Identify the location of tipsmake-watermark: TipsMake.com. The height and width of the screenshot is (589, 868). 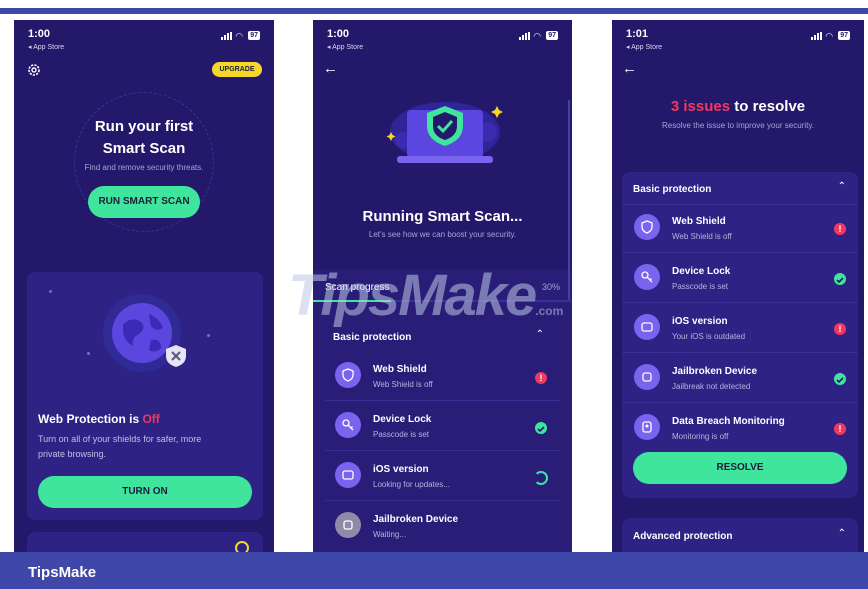
(425, 295).